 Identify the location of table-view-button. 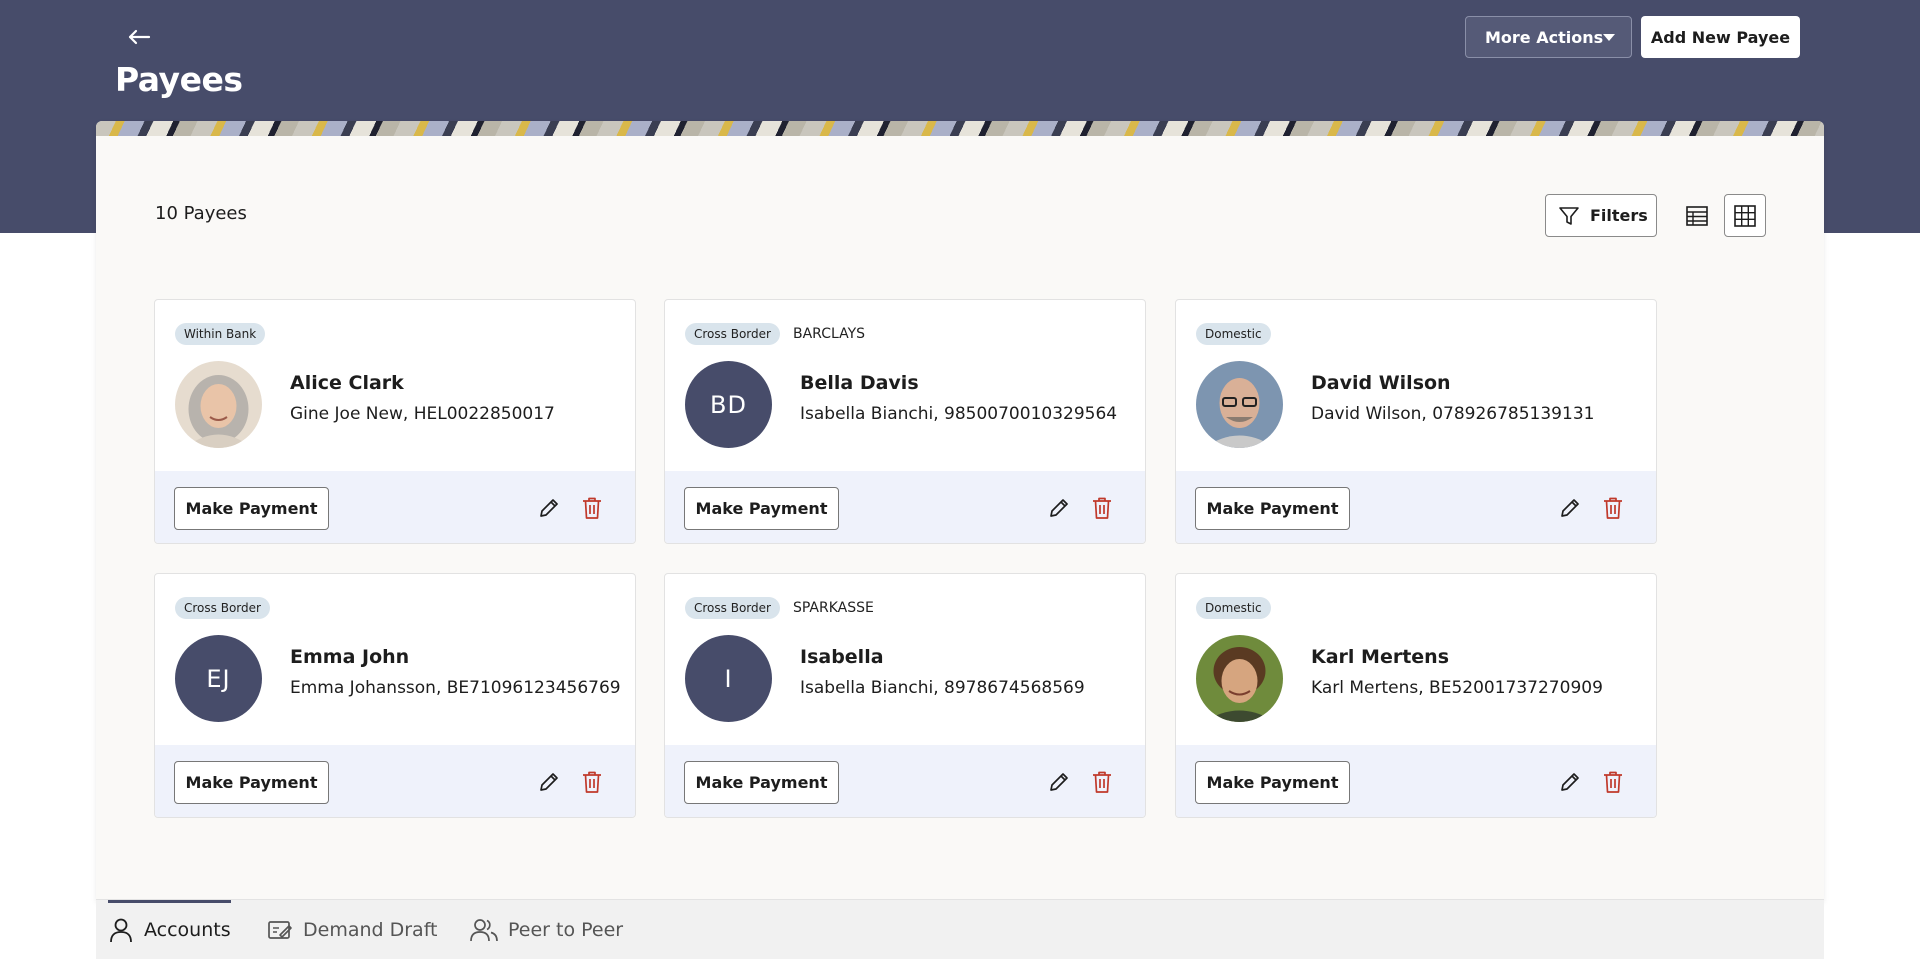
(1697, 215).